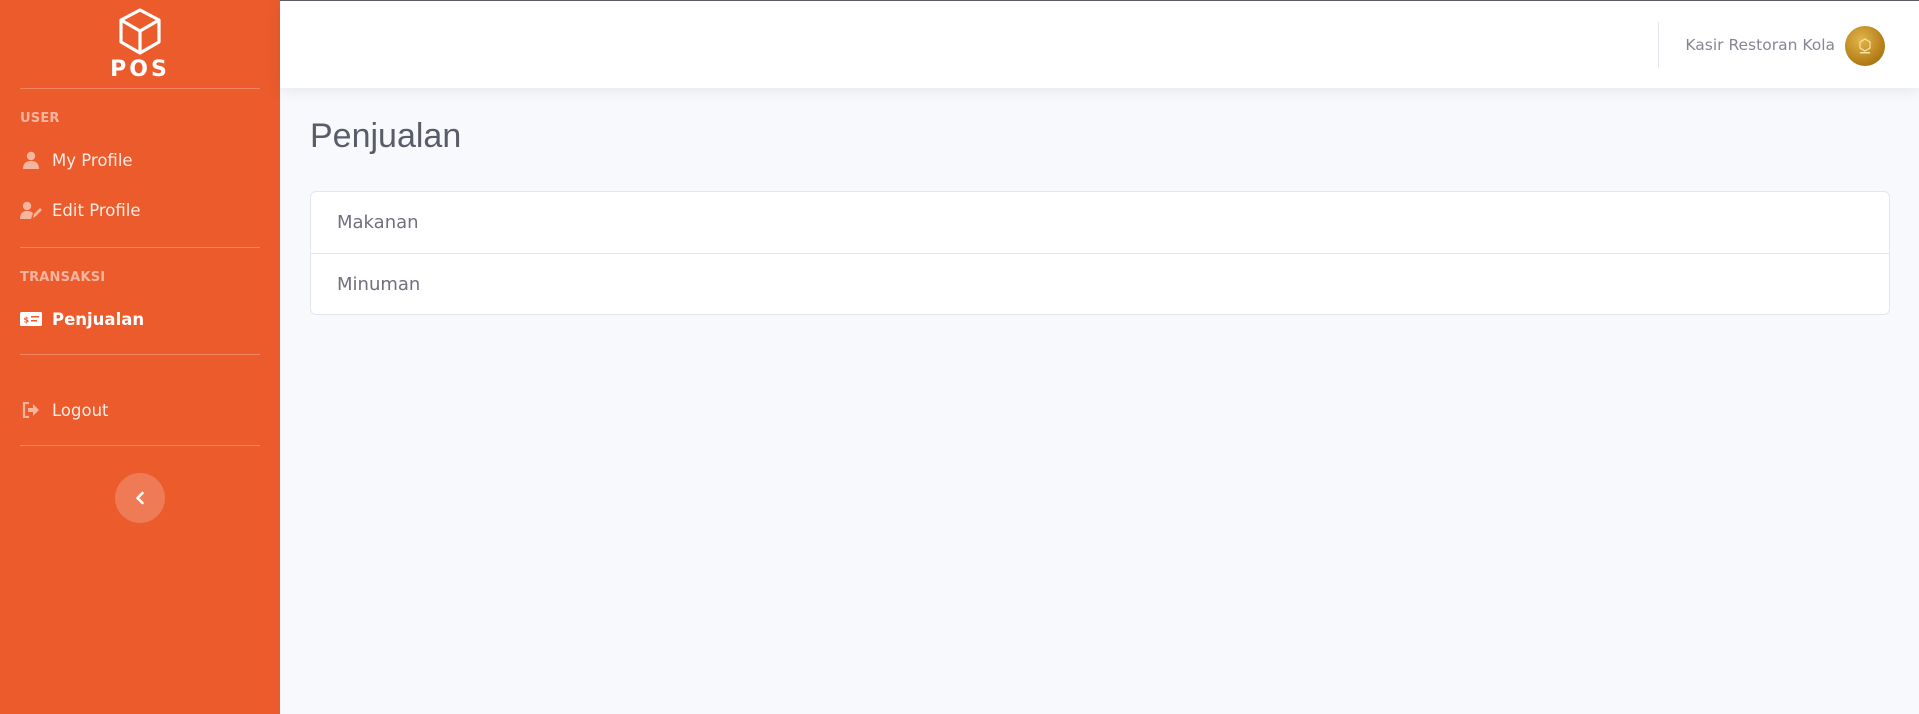 Image resolution: width=1919 pixels, height=714 pixels. I want to click on brand: POS, so click(140, 44).